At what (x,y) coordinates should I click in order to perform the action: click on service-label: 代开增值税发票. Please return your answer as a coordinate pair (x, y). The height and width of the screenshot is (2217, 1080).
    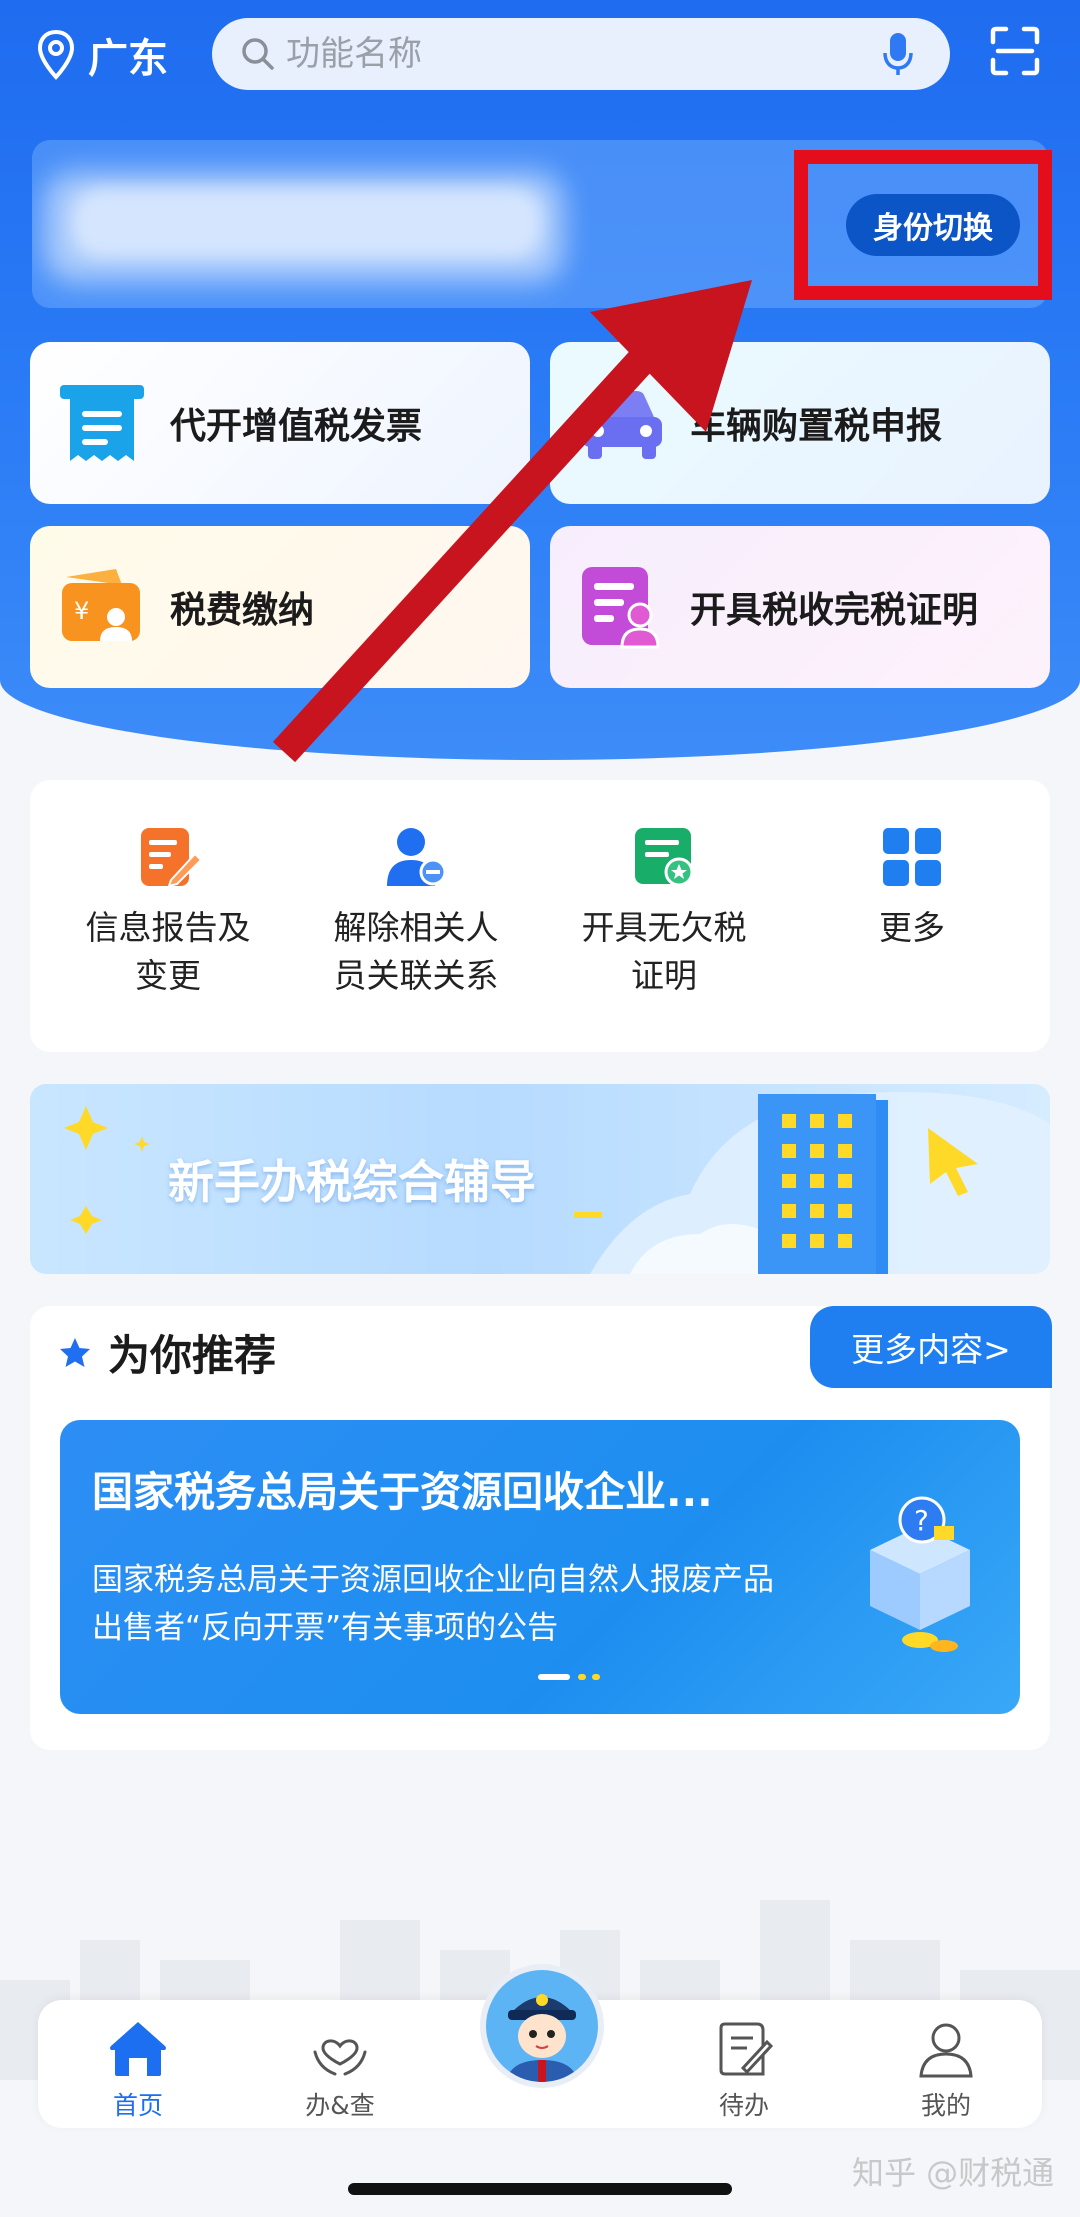
    Looking at the image, I should click on (296, 426).